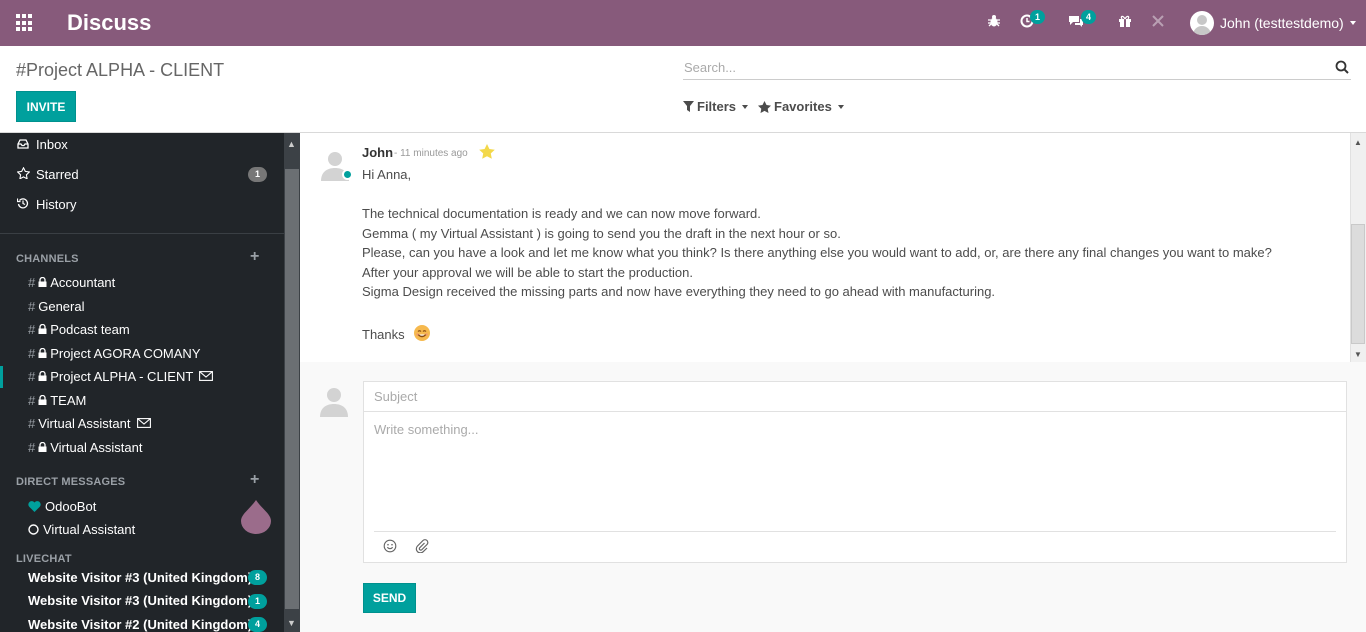 The height and width of the screenshot is (632, 1366). Describe the element at coordinates (683, 23) in the screenshot. I see `top-navbar: Discuss 1 4 John (testtestdemo)` at that location.